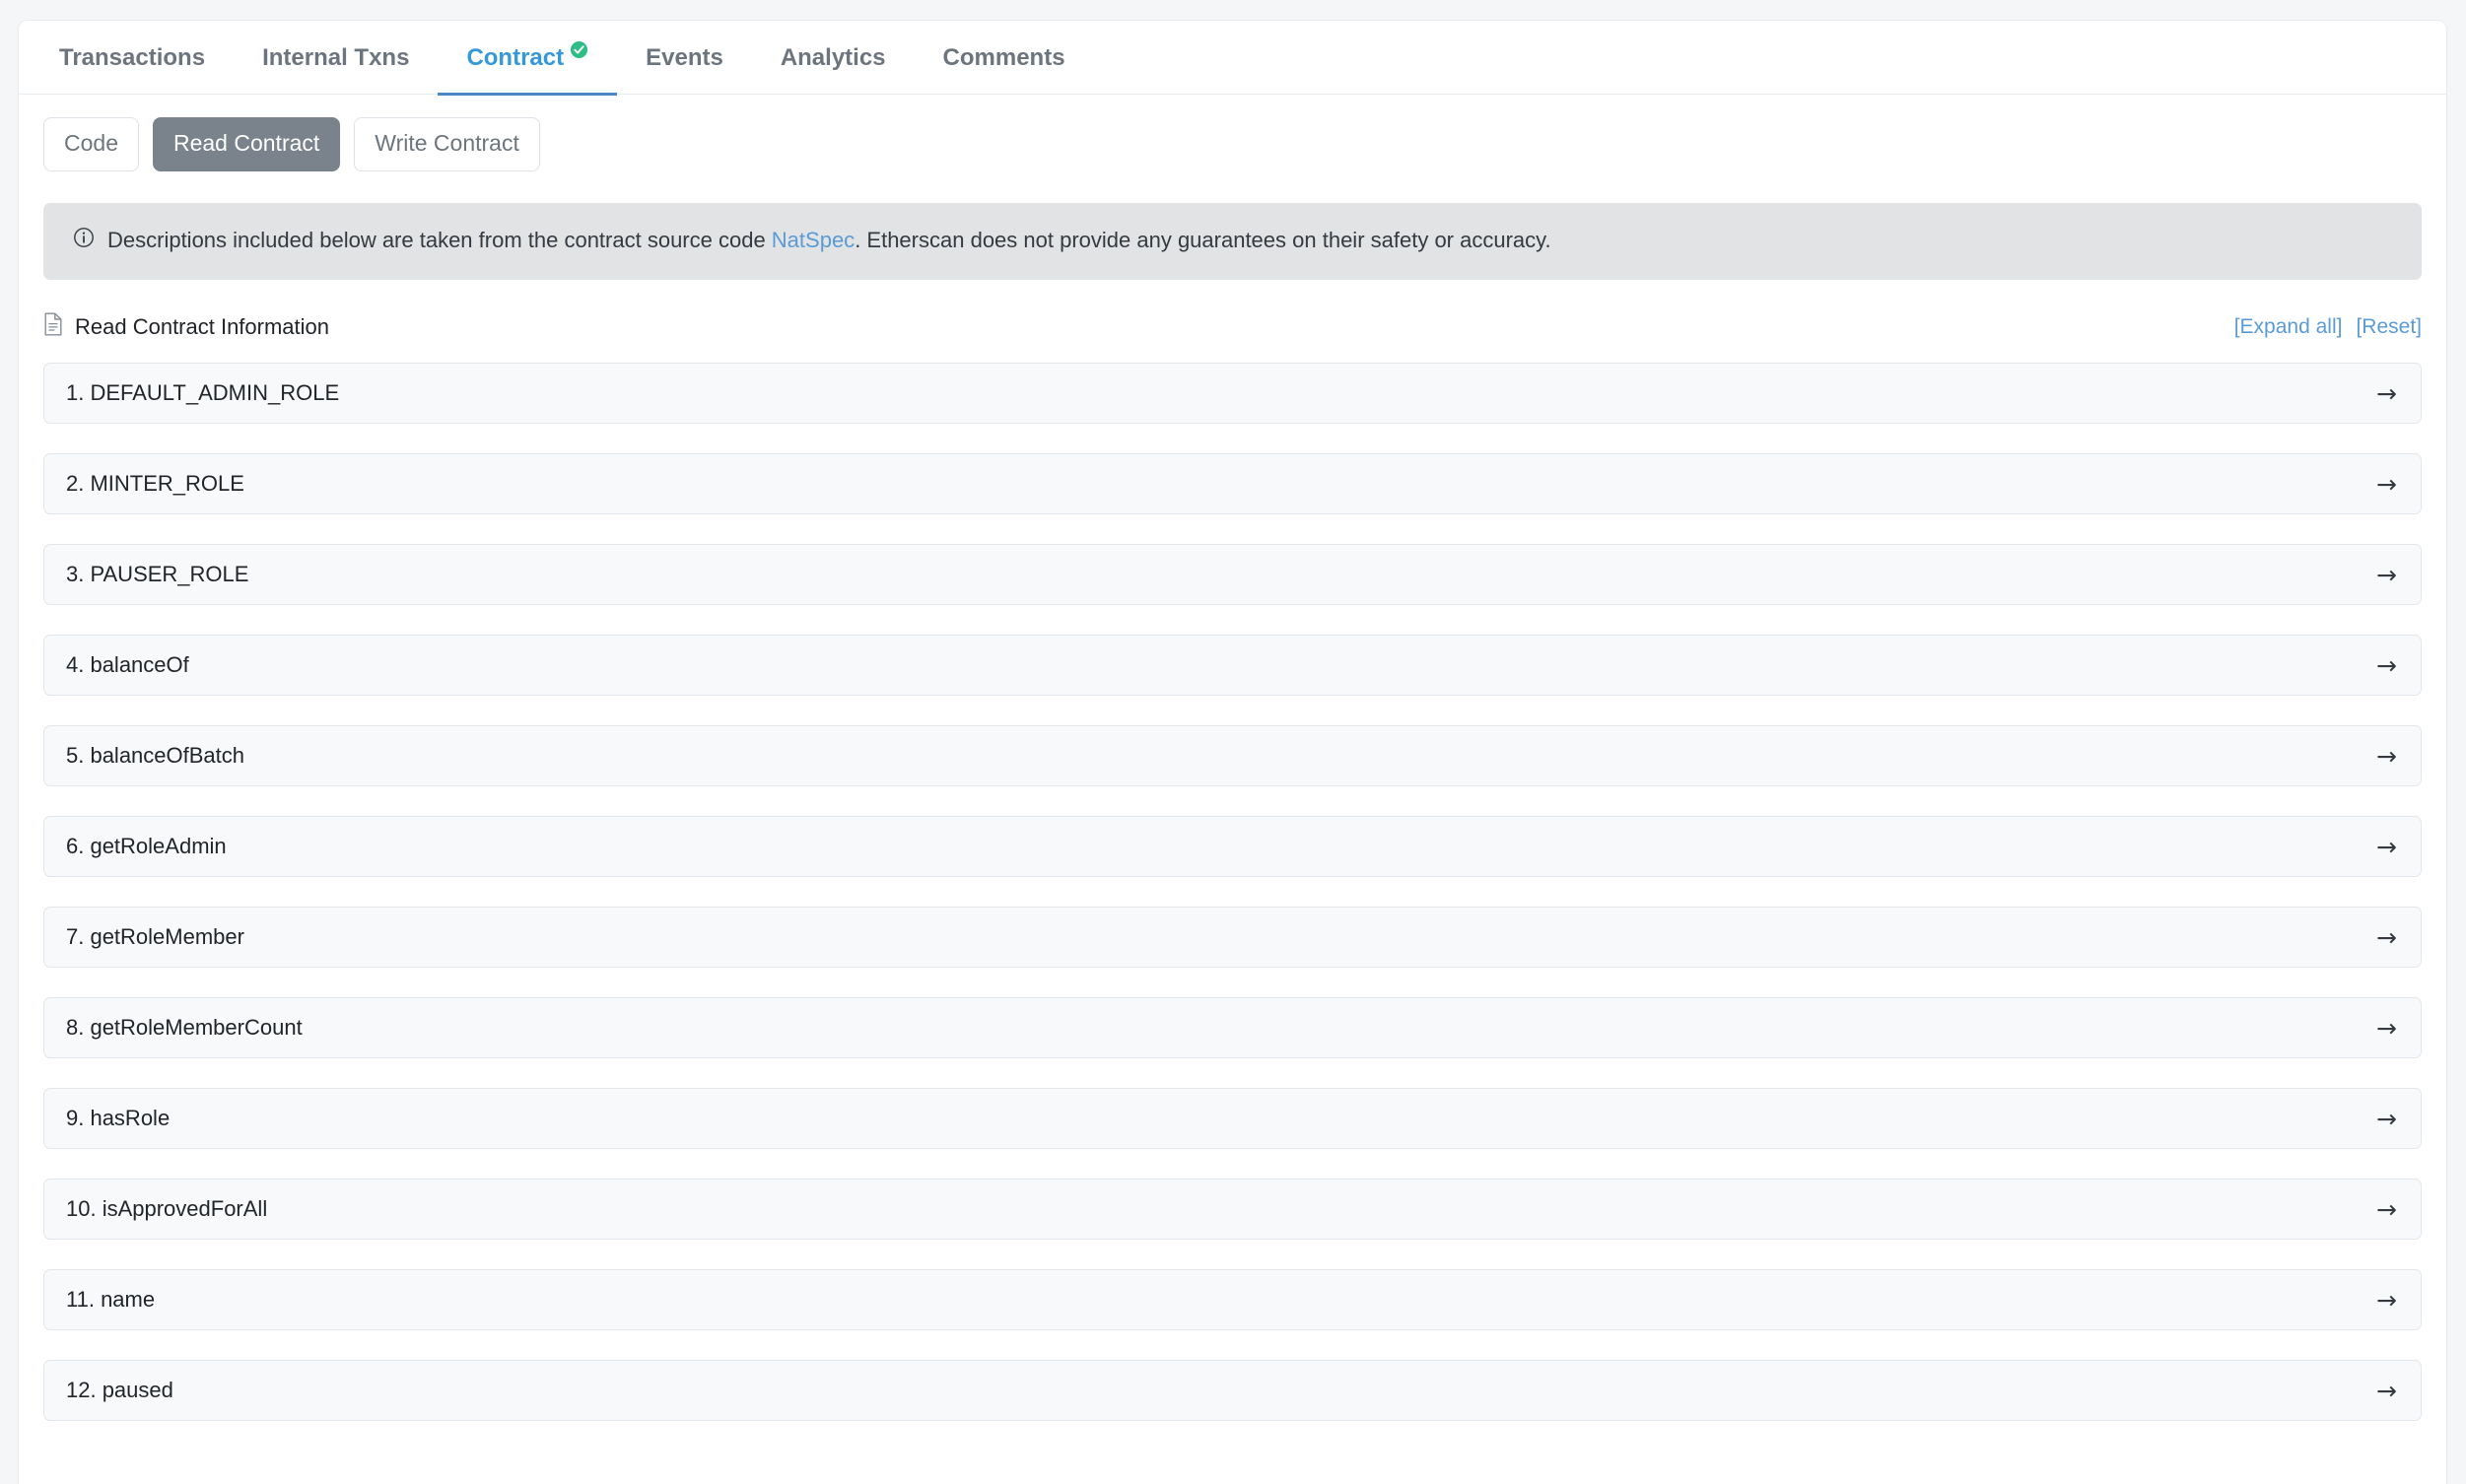 The height and width of the screenshot is (1484, 2466). Describe the element at coordinates (184, 1027) in the screenshot. I see `function-row-label: 8. getRoleMemberCount` at that location.